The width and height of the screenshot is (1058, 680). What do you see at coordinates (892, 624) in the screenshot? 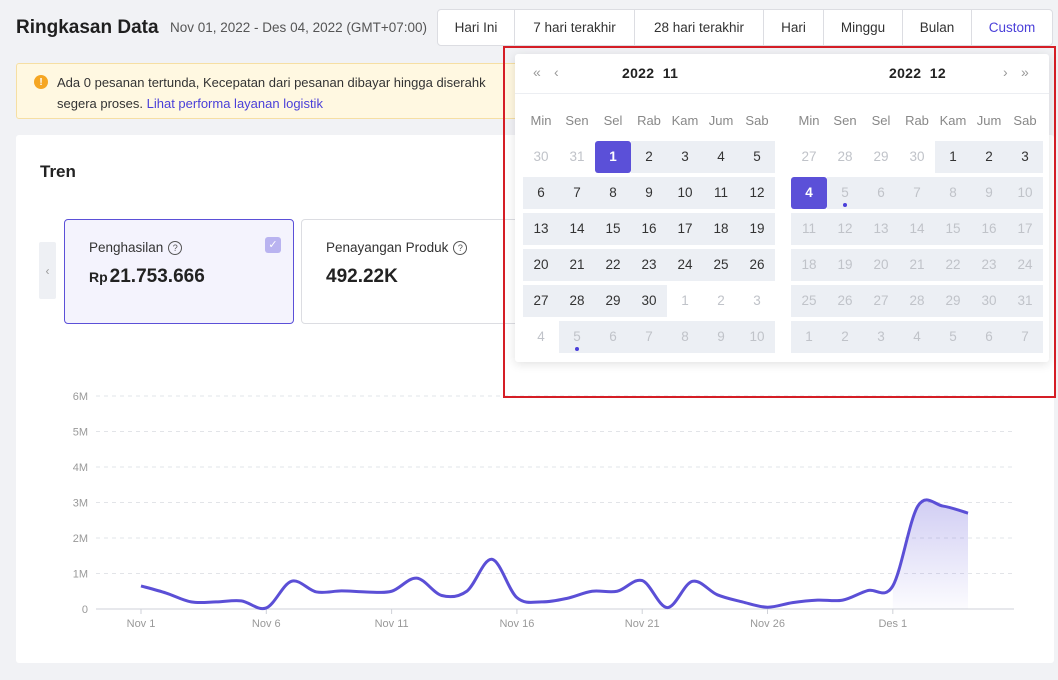
I see `x-tick-label: Des 1` at bounding box center [892, 624].